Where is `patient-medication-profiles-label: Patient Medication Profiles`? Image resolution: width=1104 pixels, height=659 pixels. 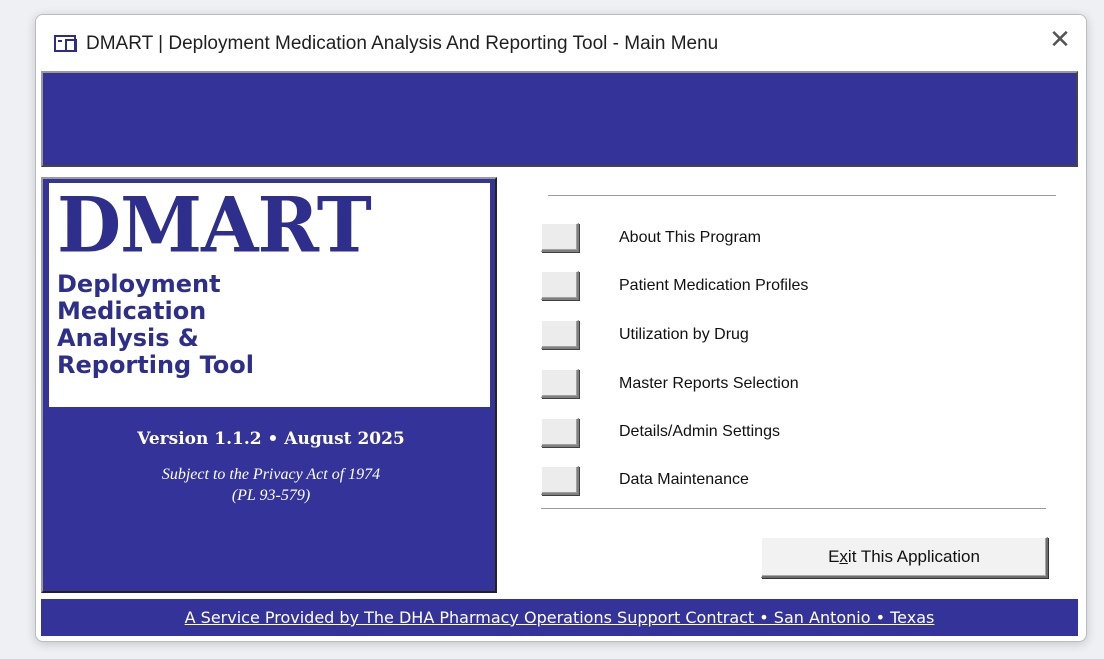
patient-medication-profiles-label: Patient Medication Profiles is located at coordinates (714, 285).